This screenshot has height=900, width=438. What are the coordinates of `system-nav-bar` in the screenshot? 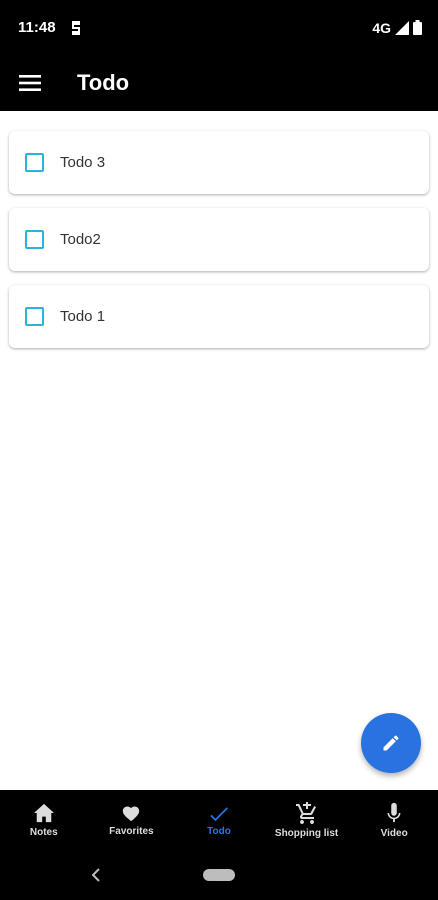 It's located at (219, 875).